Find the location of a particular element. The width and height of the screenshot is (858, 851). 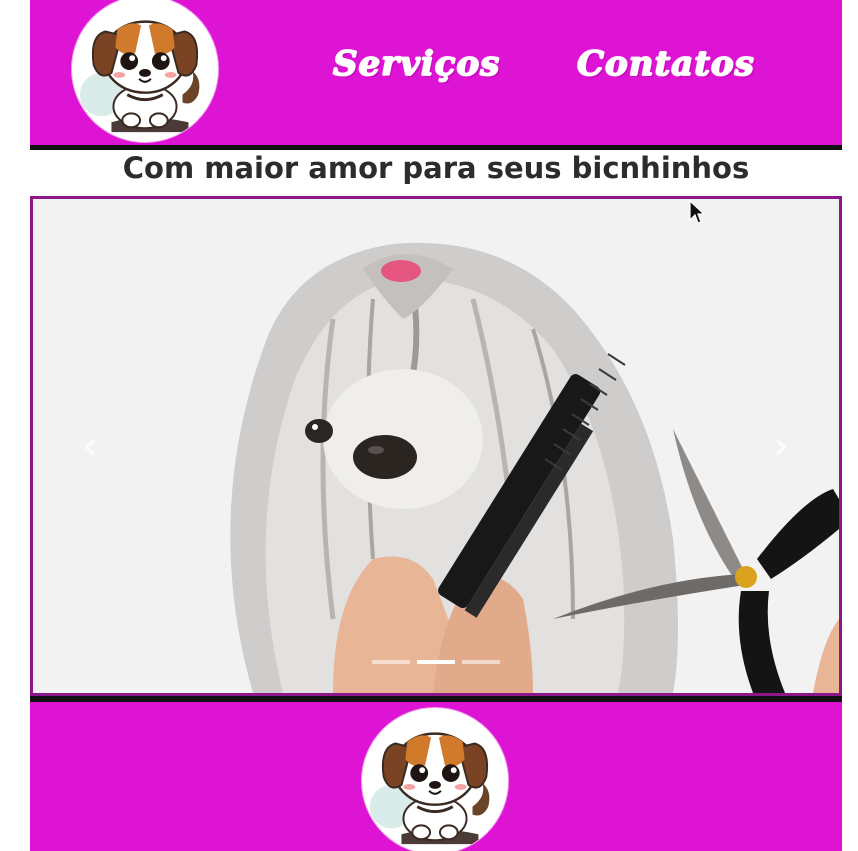

nav-link-contatos: Contatos is located at coordinates (665, 63).